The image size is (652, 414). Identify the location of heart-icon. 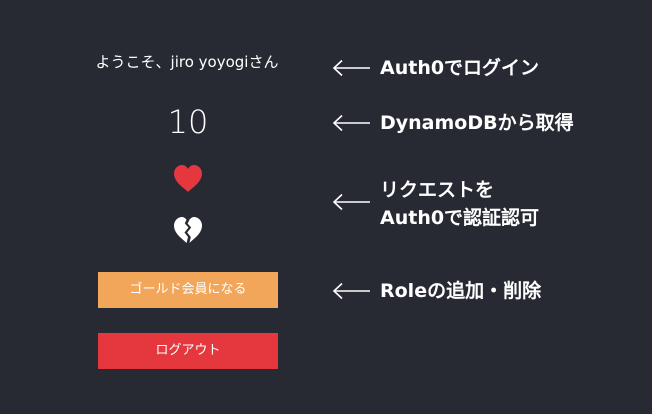
(188, 178).